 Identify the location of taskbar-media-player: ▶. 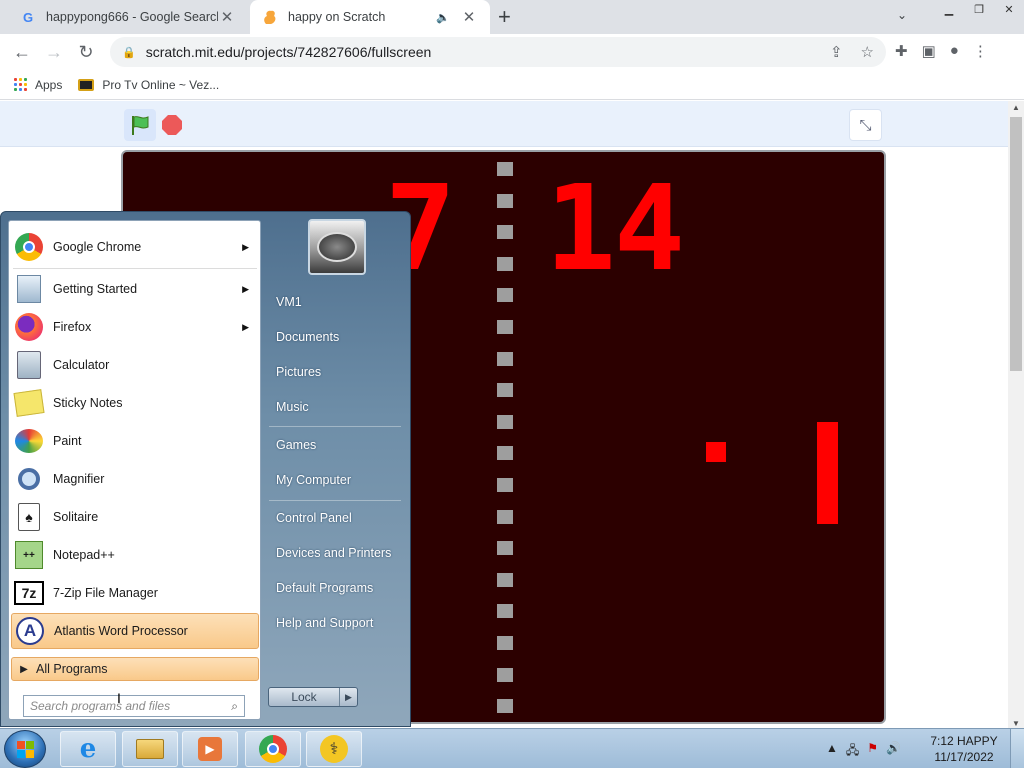
(210, 749).